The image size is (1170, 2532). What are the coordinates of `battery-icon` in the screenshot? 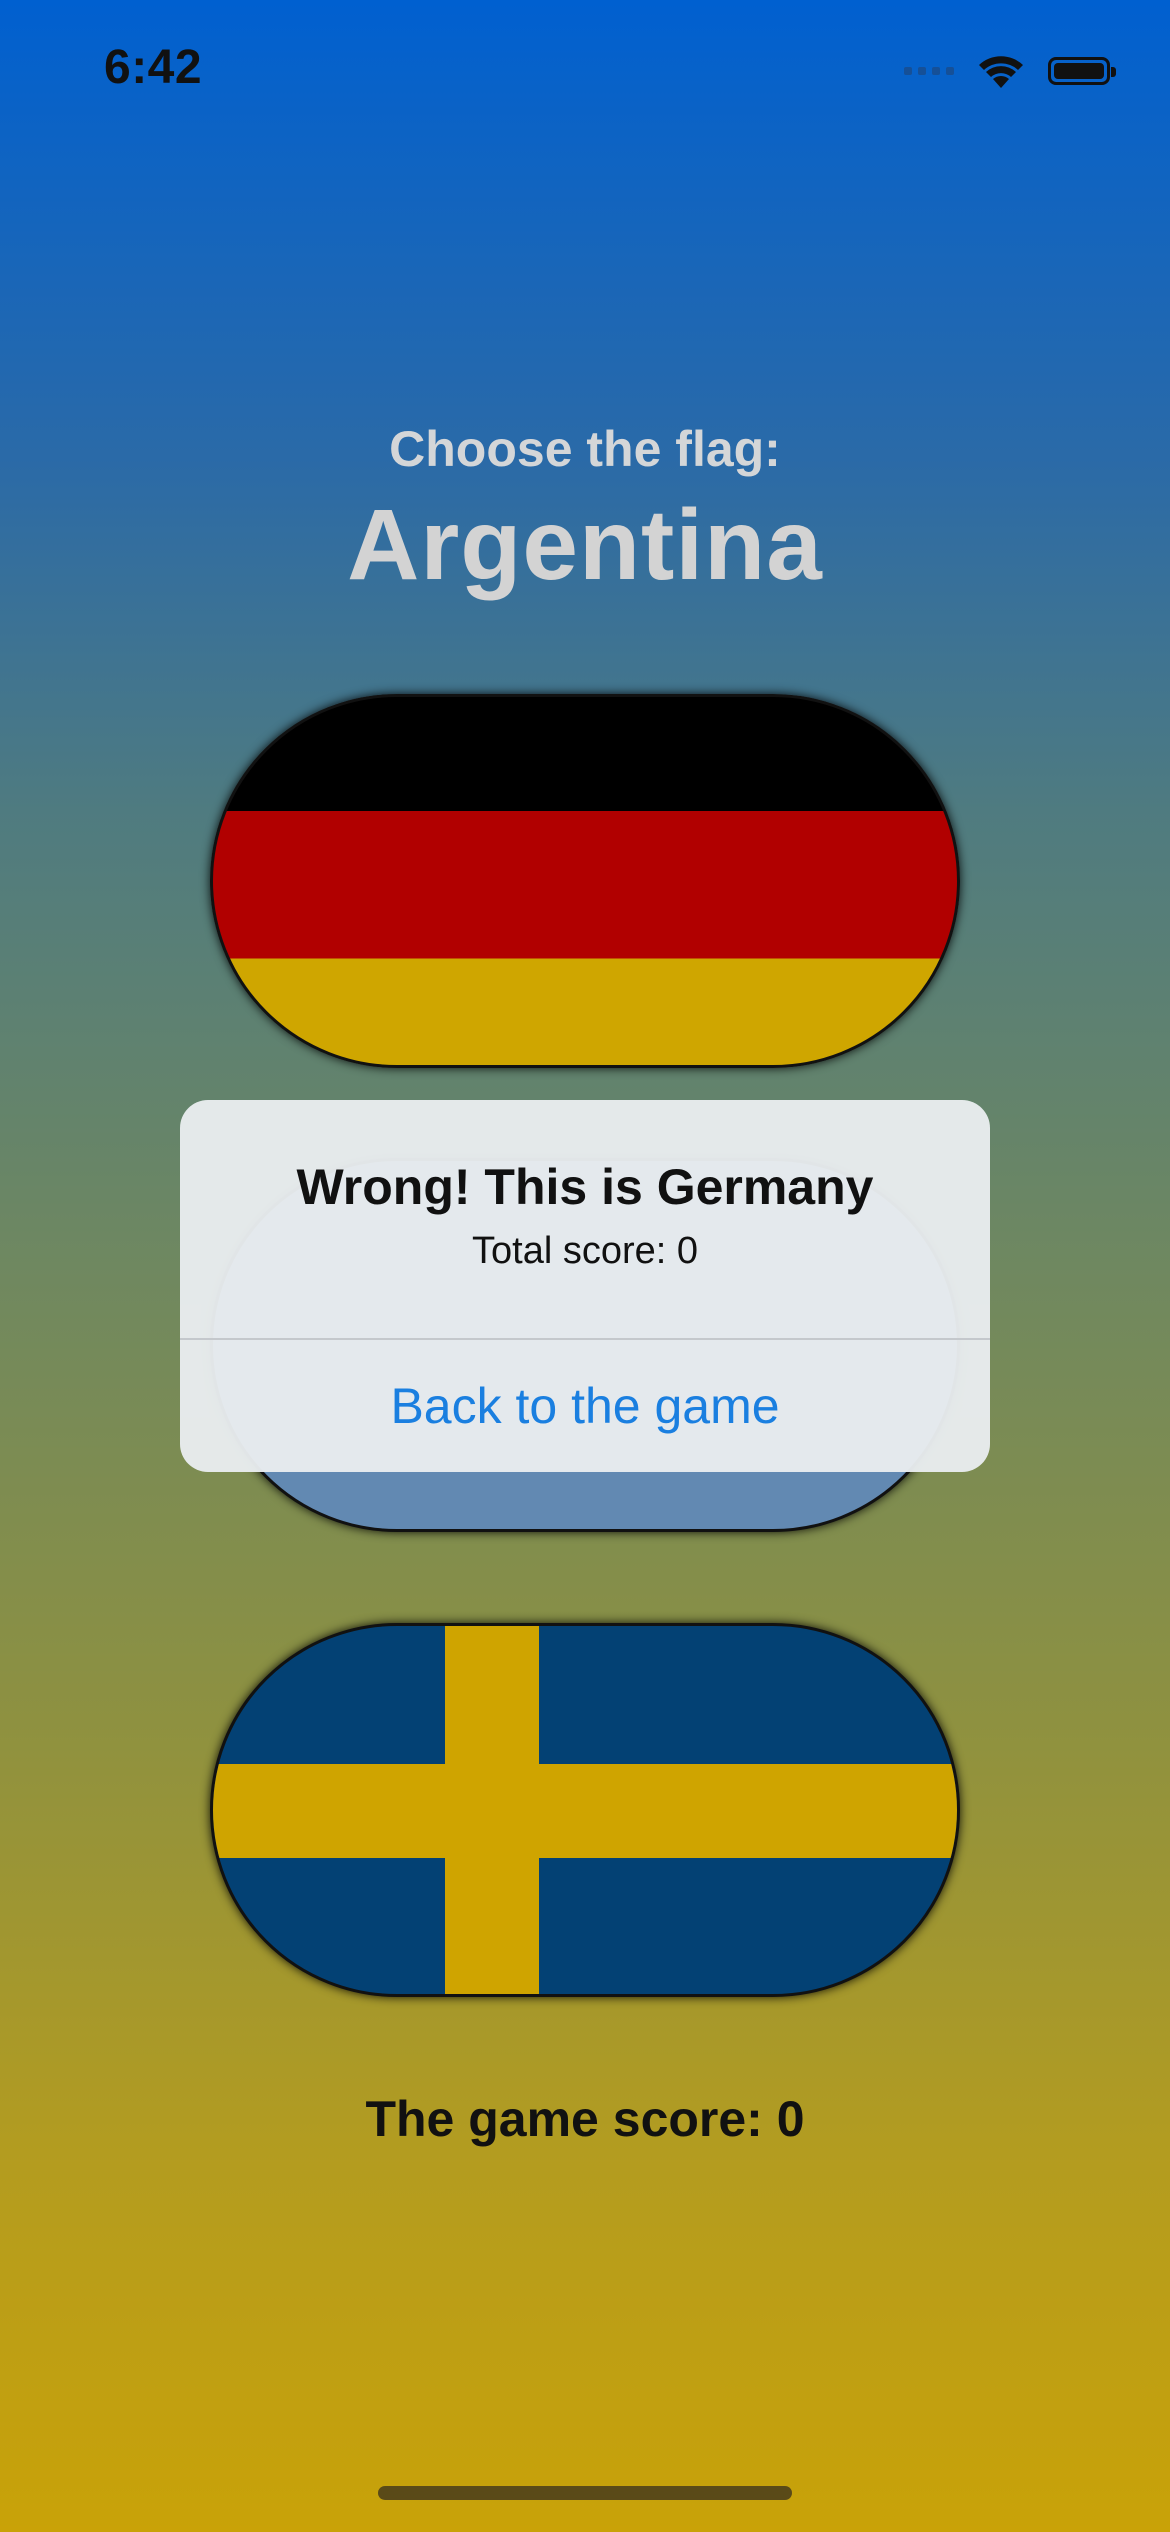 It's located at (1082, 71).